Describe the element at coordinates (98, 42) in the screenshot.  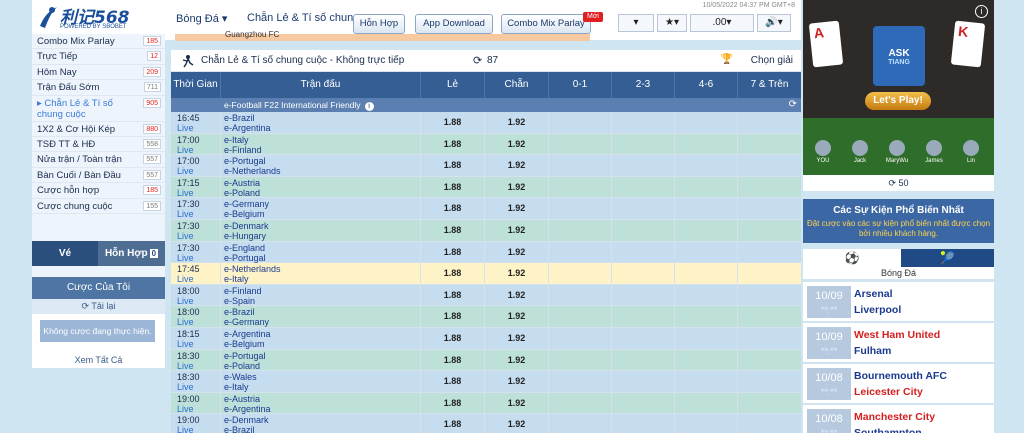
I see `sidebar-item: Combo Mix Parlay 185` at that location.